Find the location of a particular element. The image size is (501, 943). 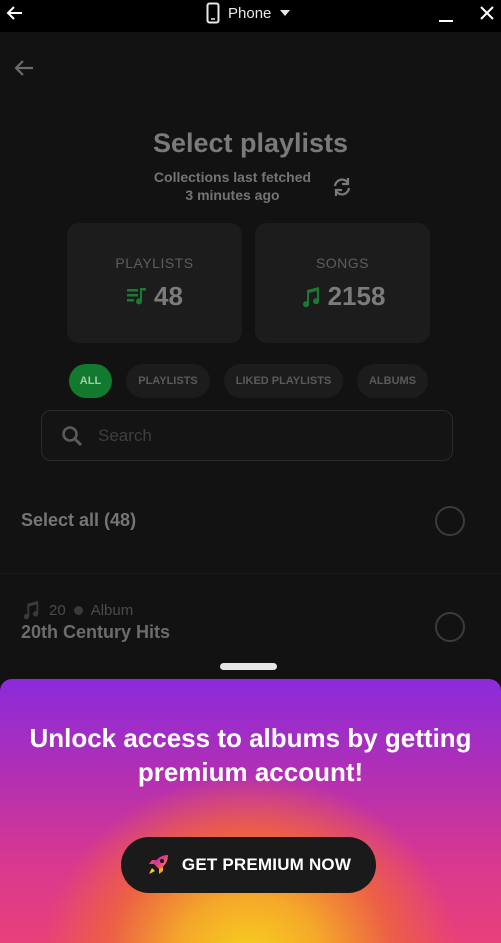

fetched-line-1: Collections last fetched is located at coordinates (232, 177).